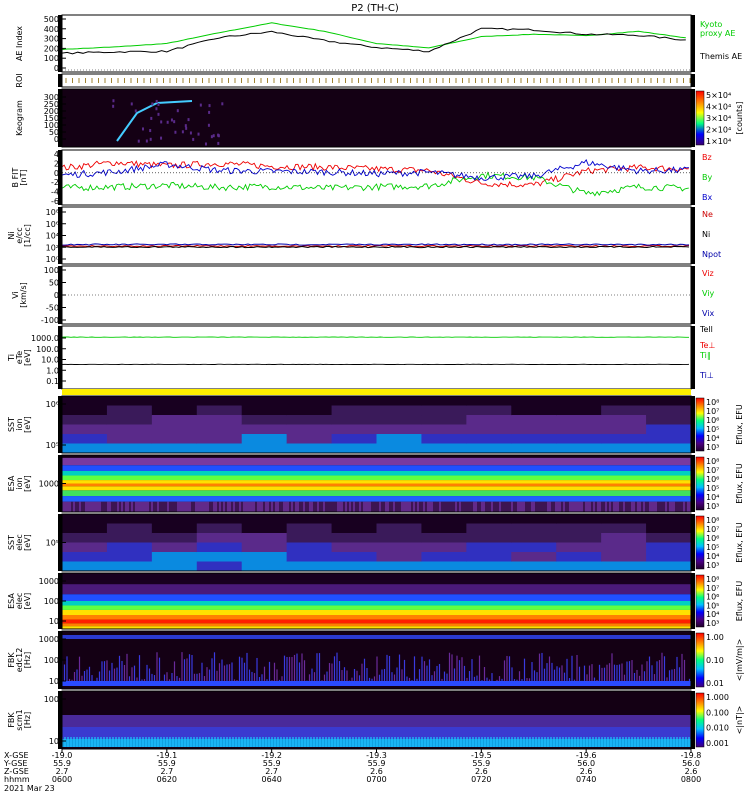  Describe the element at coordinates (27, 357) in the screenshot. I see `ylabel-t-2: [eV]` at that location.